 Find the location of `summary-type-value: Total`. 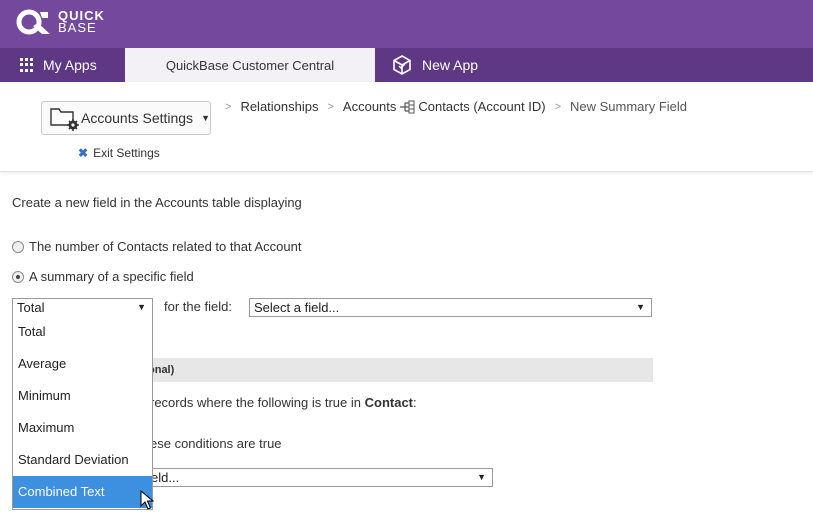

summary-type-value: Total is located at coordinates (31, 307).